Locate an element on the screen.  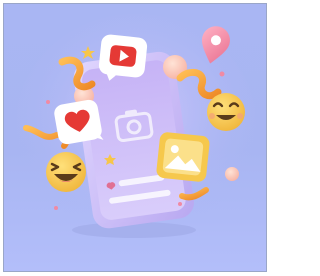
laughing-emoji-icon is located at coordinates (66, 172).